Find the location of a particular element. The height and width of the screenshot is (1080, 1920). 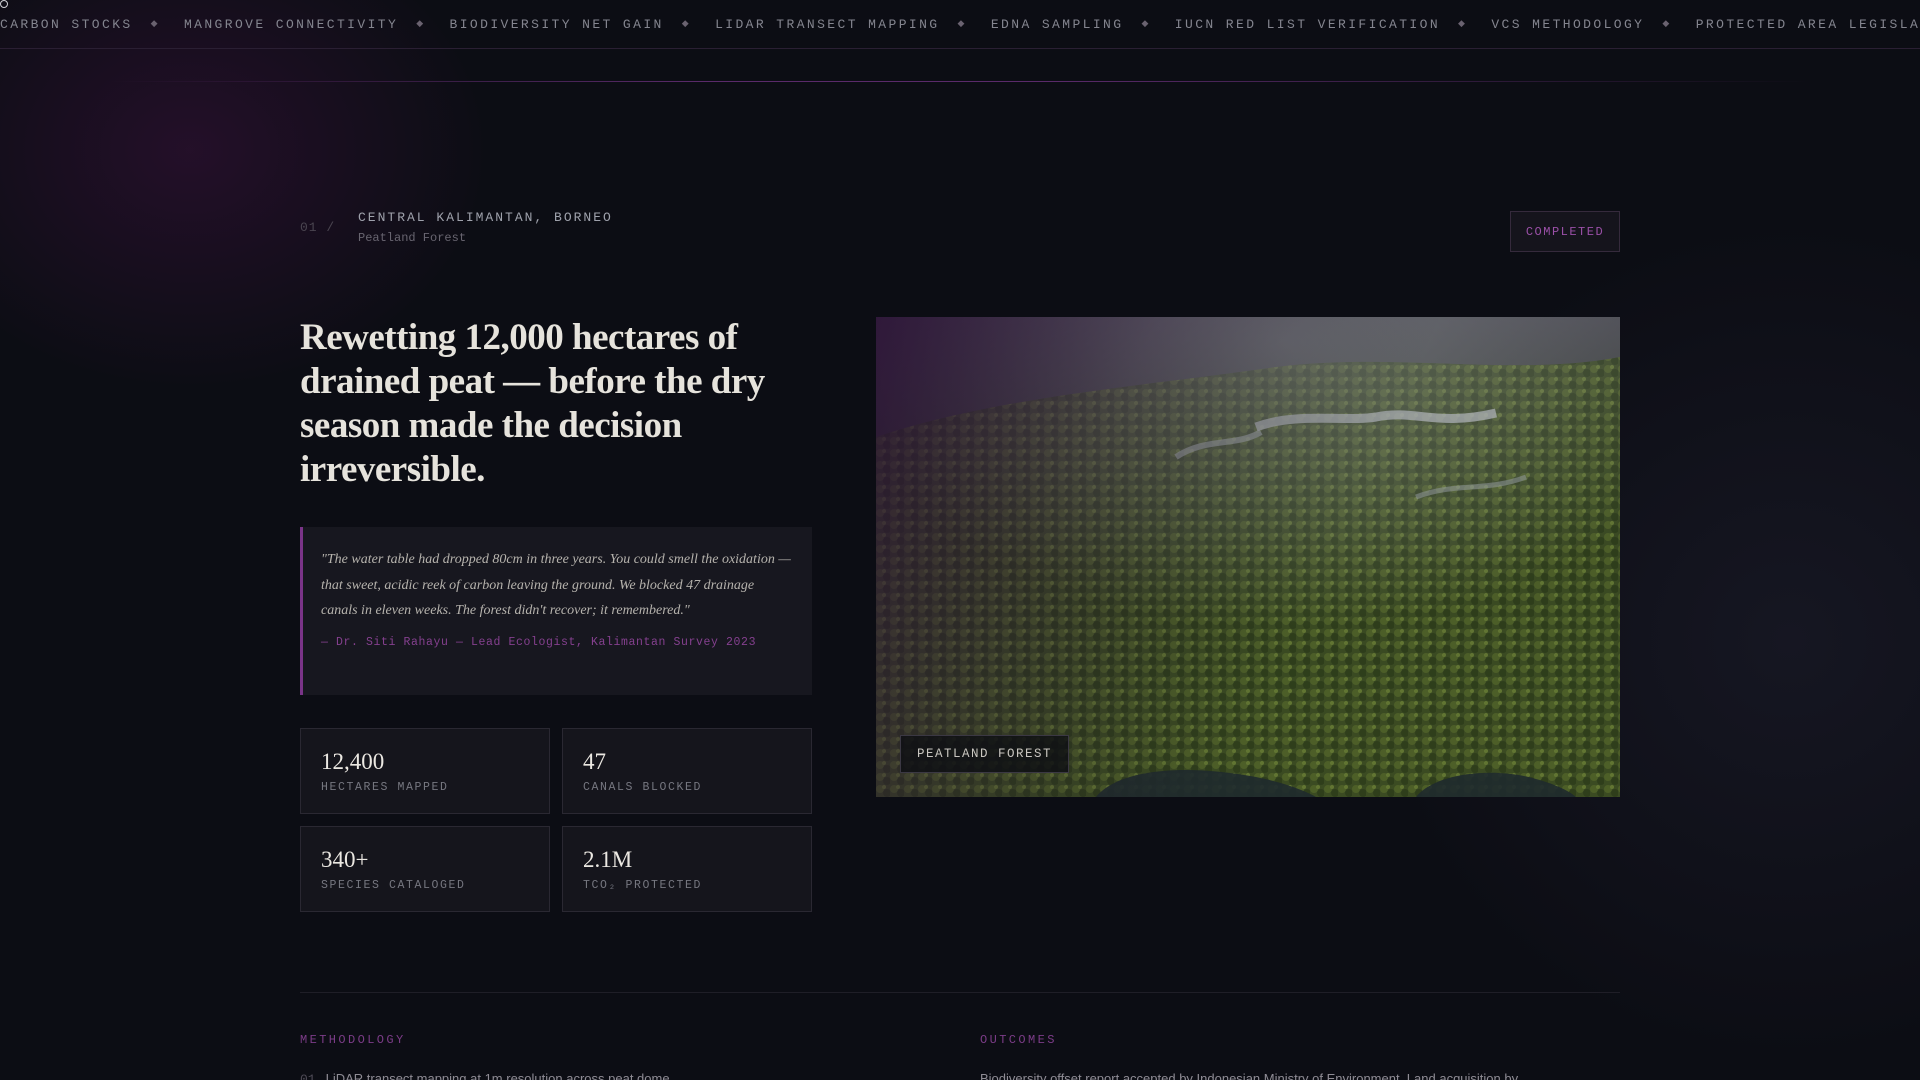

ticker-item-label: MANGROVE CONNECTIVITY is located at coordinates (291, 24).